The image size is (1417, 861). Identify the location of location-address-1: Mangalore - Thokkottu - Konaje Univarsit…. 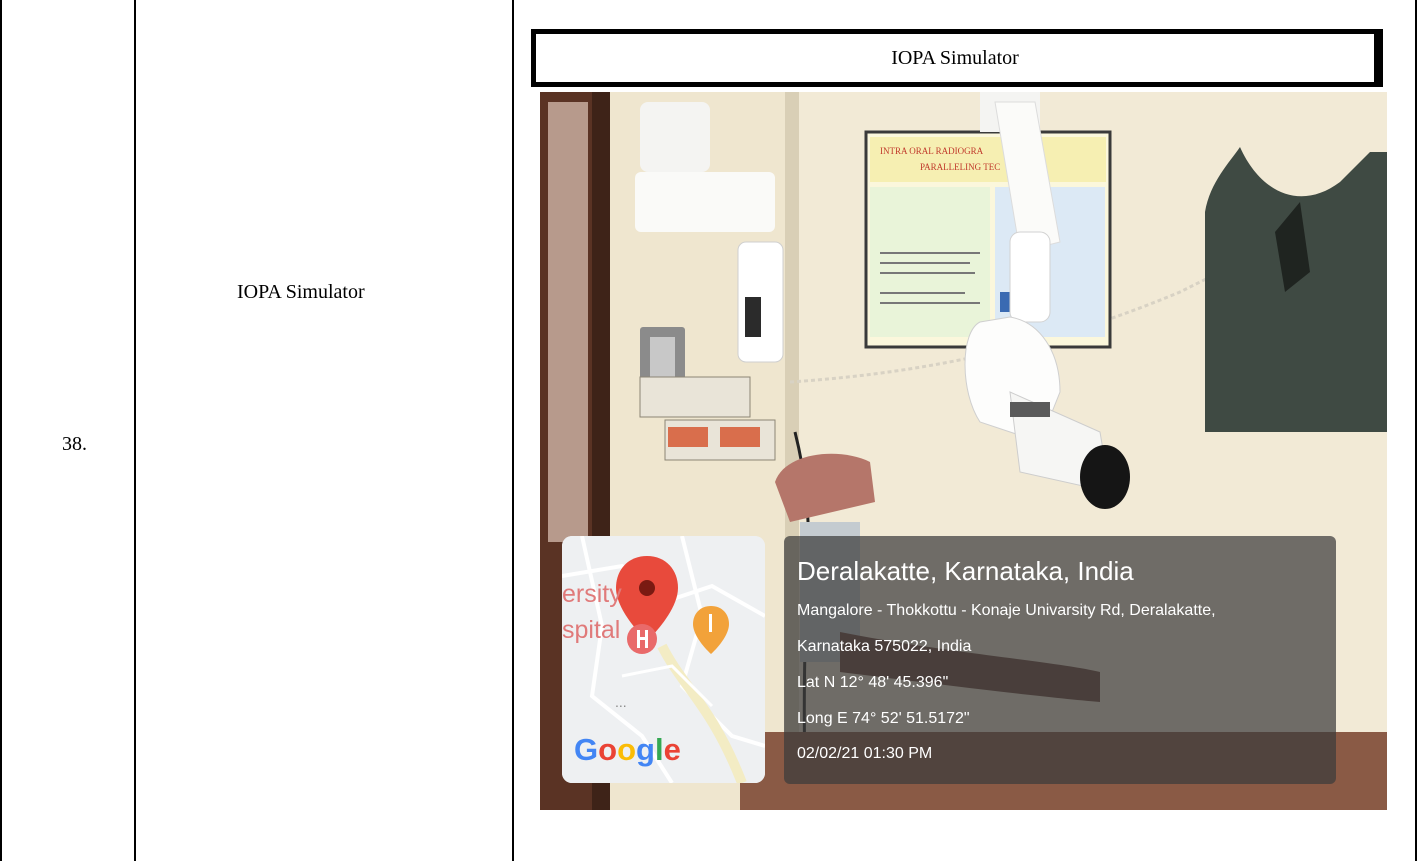
(1006, 610).